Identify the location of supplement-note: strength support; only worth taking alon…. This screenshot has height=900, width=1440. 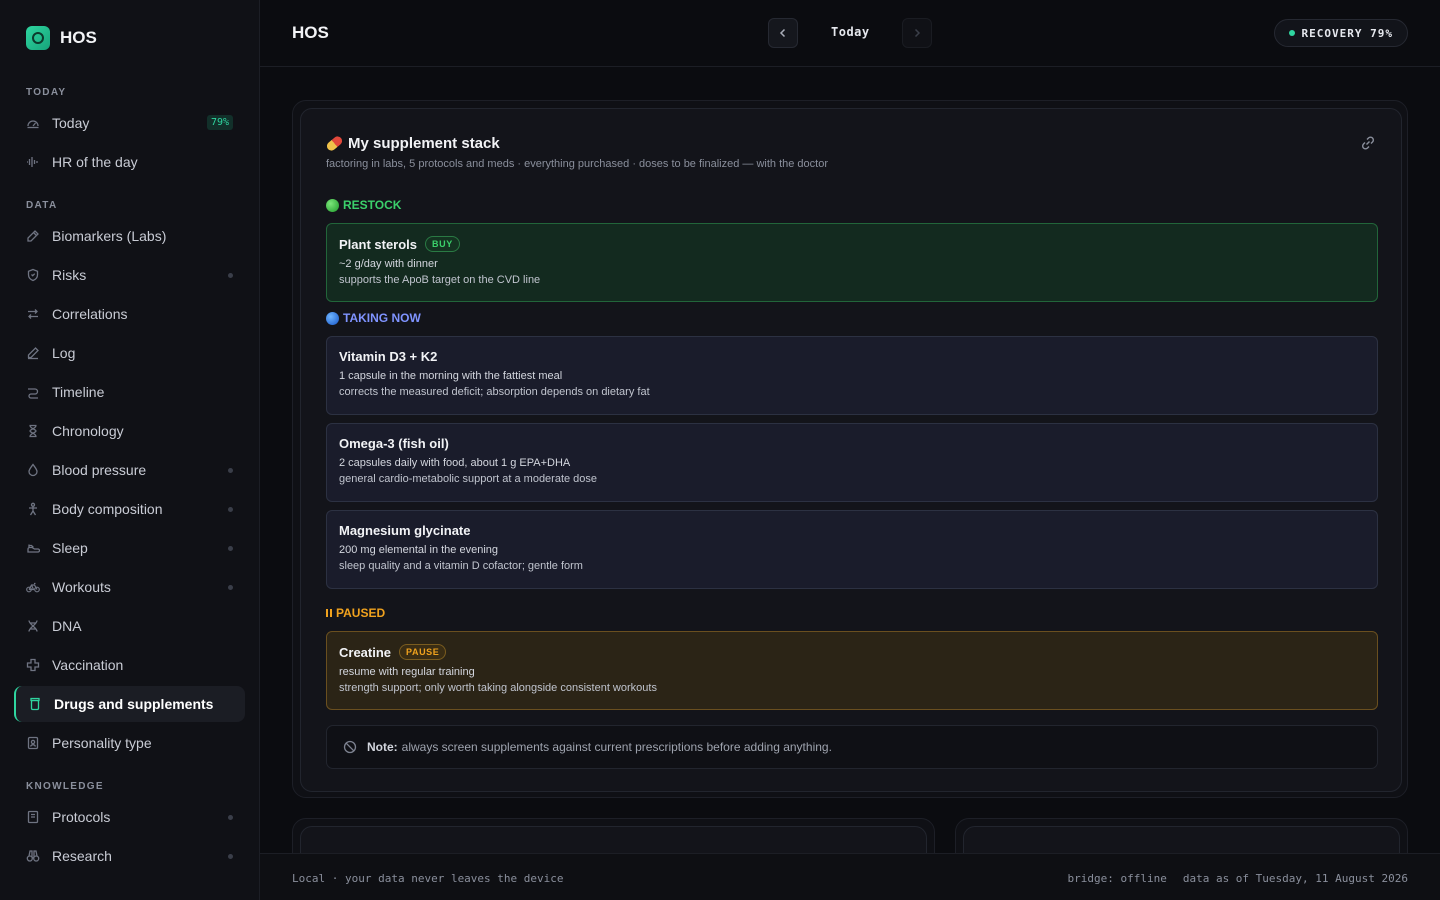
(498, 688).